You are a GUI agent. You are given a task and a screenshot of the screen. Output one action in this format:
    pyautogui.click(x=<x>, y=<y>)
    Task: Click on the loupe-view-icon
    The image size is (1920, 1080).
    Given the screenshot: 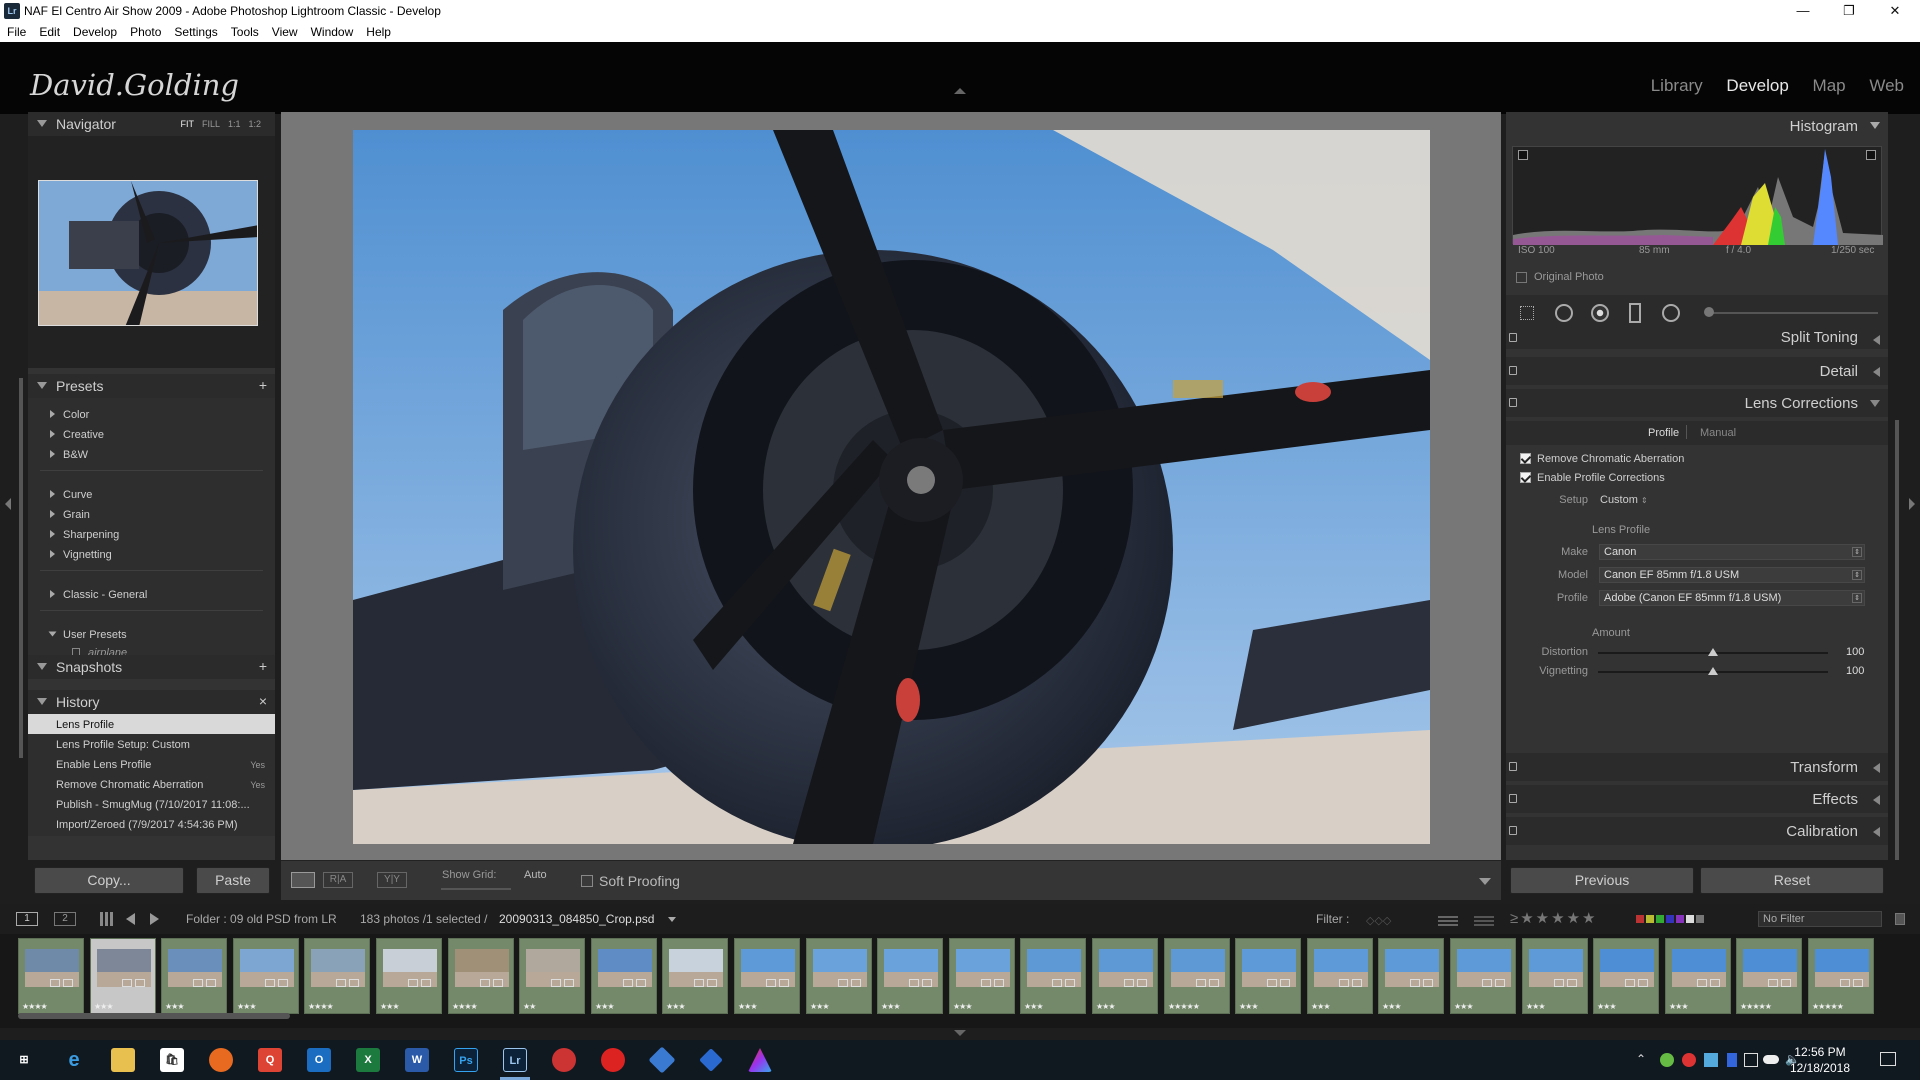 What is the action you would take?
    pyautogui.click(x=303, y=880)
    